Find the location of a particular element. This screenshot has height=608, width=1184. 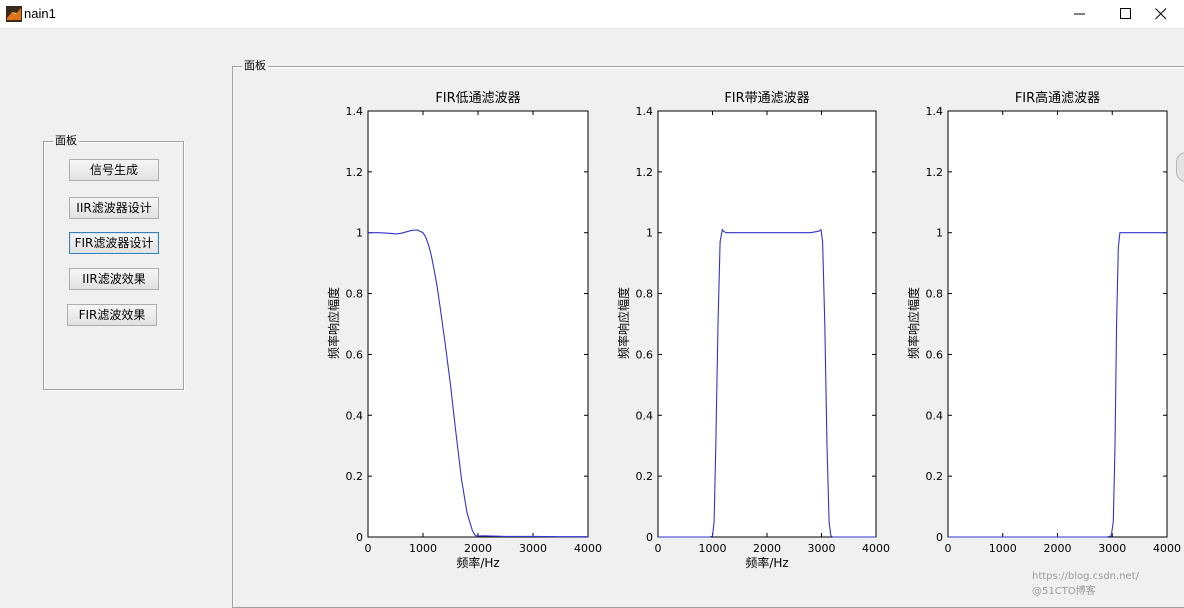

scroll-handle is located at coordinates (1180, 167).